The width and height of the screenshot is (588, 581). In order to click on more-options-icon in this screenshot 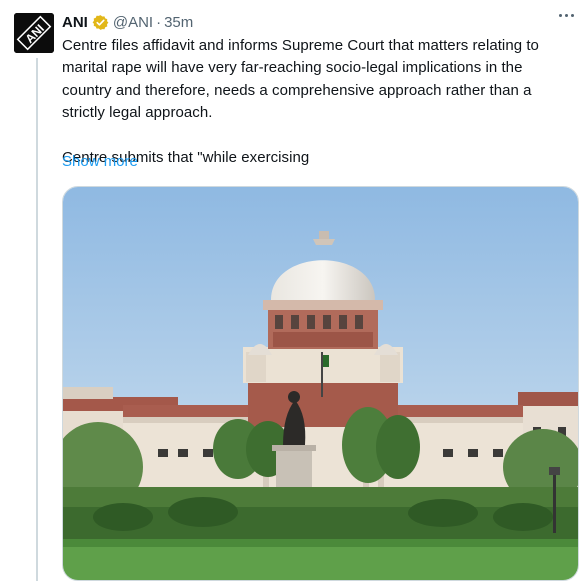, I will do `click(566, 15)`.